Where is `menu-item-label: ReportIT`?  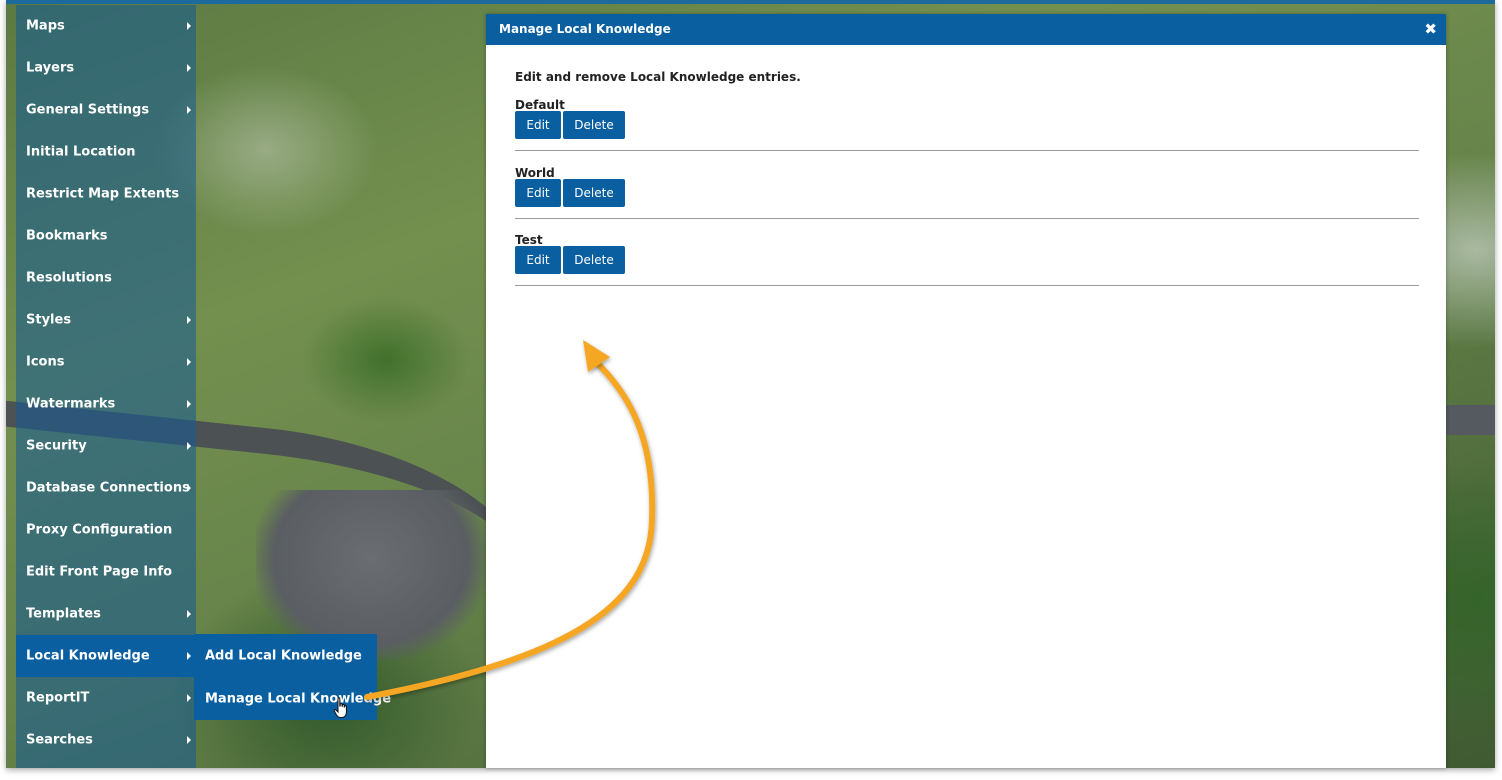 menu-item-label: ReportIT is located at coordinates (58, 698).